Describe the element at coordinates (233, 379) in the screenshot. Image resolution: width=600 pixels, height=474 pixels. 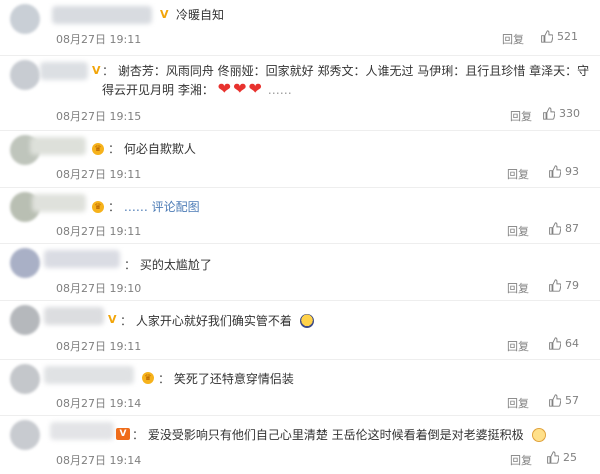
I see `comment-content: 笑死了还特意穿情侣装` at that location.